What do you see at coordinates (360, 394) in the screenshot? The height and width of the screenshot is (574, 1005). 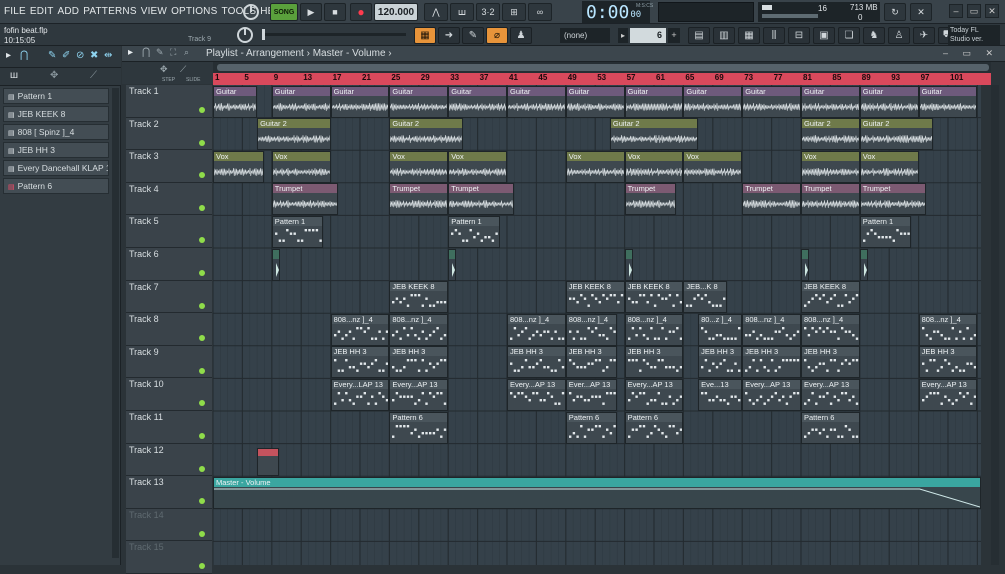 I see `playlist-clip: Every...LAP 13` at bounding box center [360, 394].